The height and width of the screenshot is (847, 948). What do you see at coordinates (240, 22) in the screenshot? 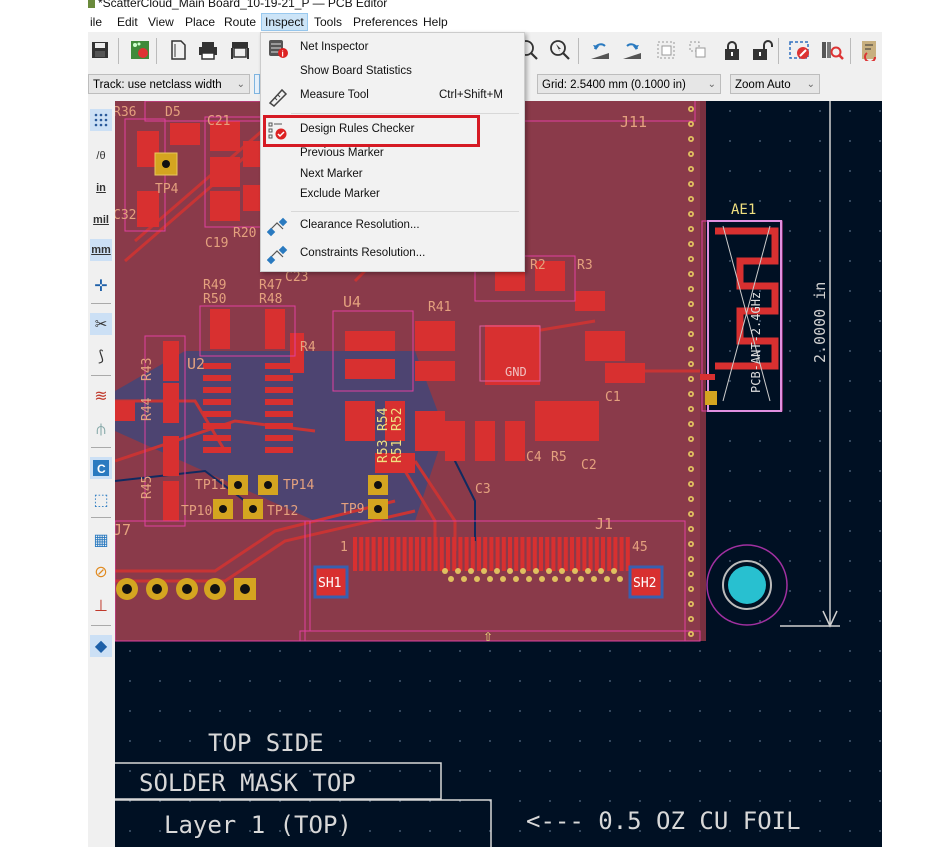
I see `menu-route: Route` at bounding box center [240, 22].